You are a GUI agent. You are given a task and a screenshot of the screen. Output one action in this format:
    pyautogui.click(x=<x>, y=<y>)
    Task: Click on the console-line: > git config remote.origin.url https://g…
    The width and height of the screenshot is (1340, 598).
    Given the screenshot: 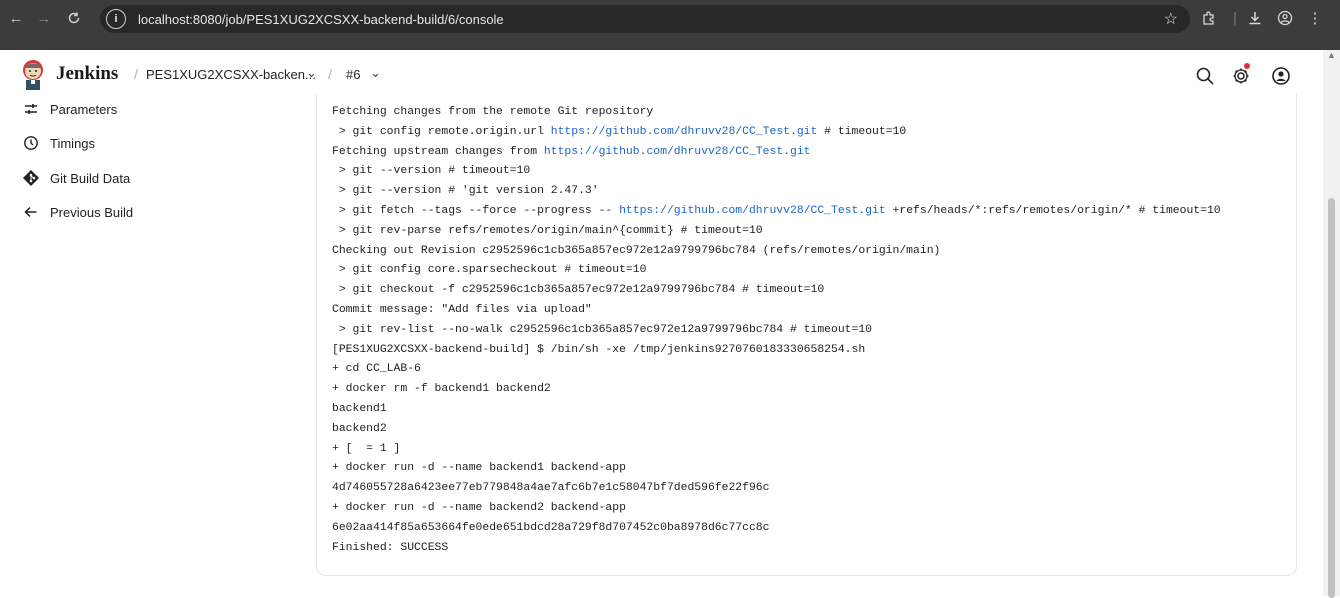 What is the action you would take?
    pyautogui.click(x=776, y=133)
    